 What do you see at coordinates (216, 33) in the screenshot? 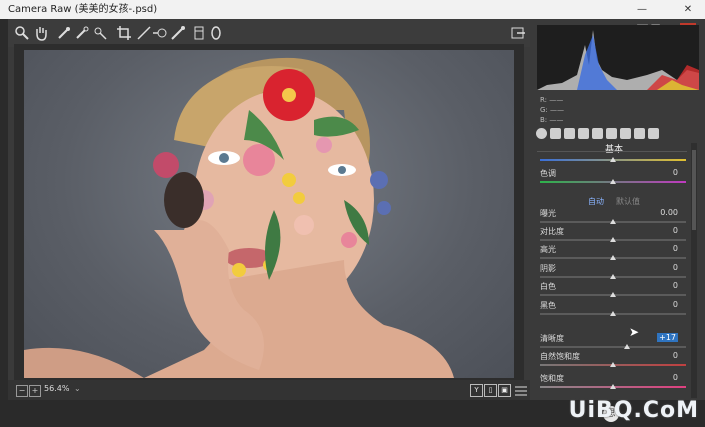
I see `radial-filter-tool-icon` at bounding box center [216, 33].